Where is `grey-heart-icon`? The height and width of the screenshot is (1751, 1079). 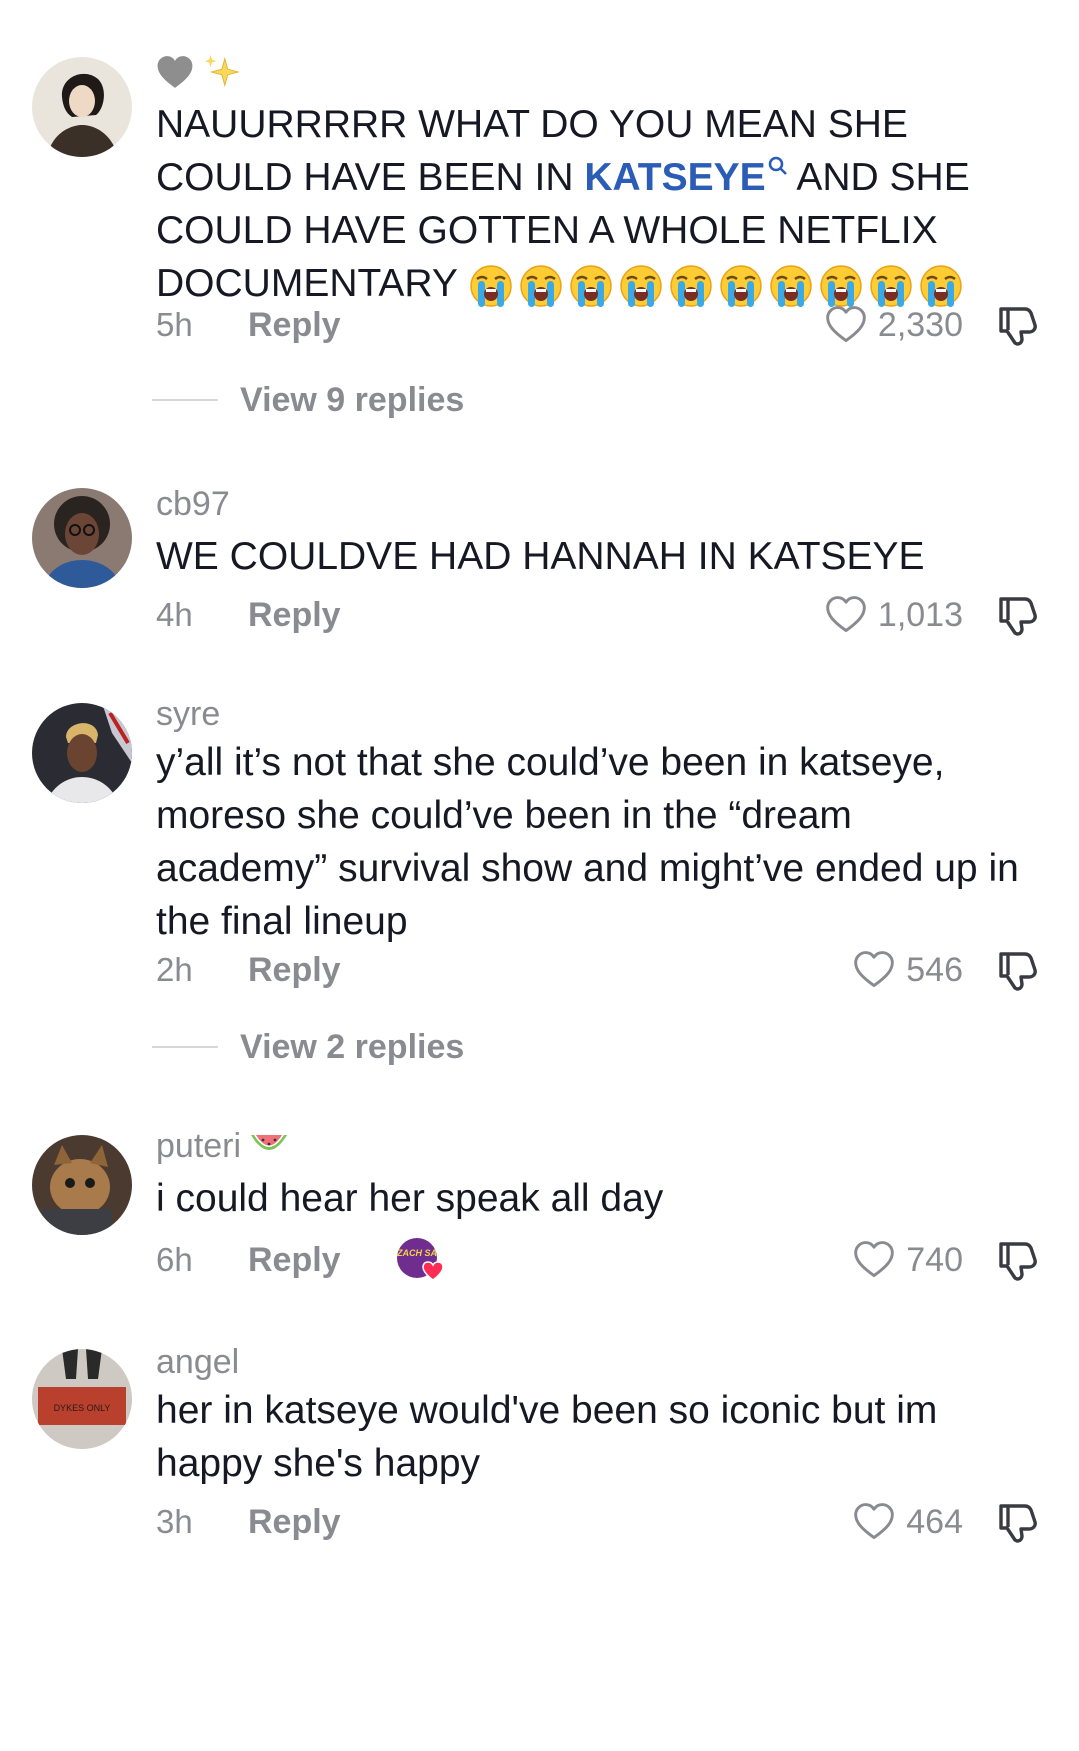
grey-heart-icon is located at coordinates (175, 72).